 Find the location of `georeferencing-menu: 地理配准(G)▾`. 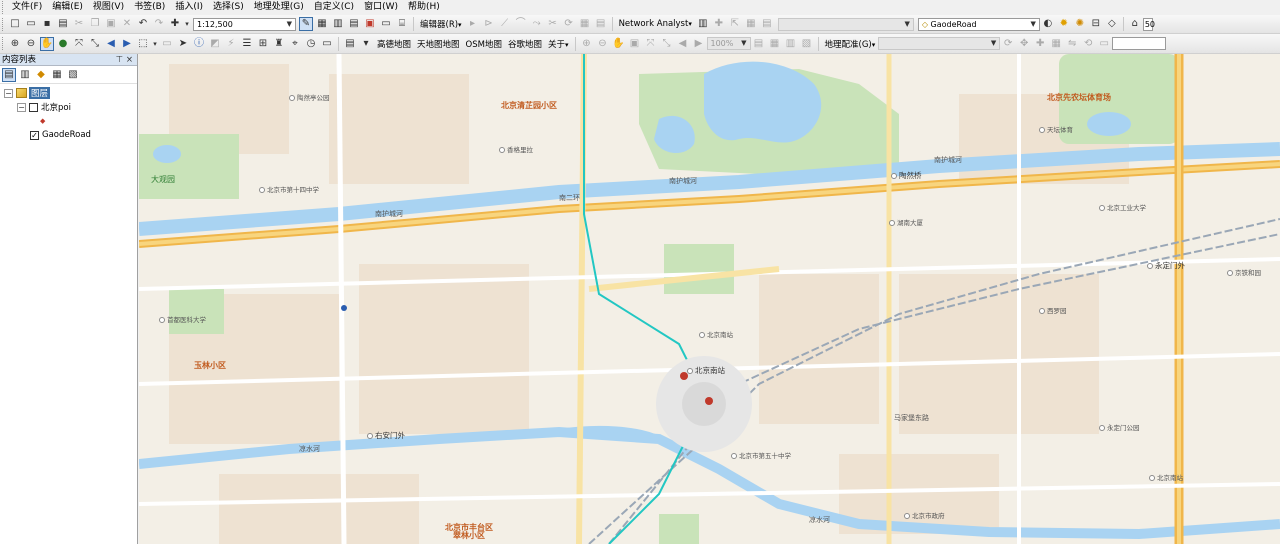

georeferencing-menu: 地理配准(G)▾ is located at coordinates (850, 44).